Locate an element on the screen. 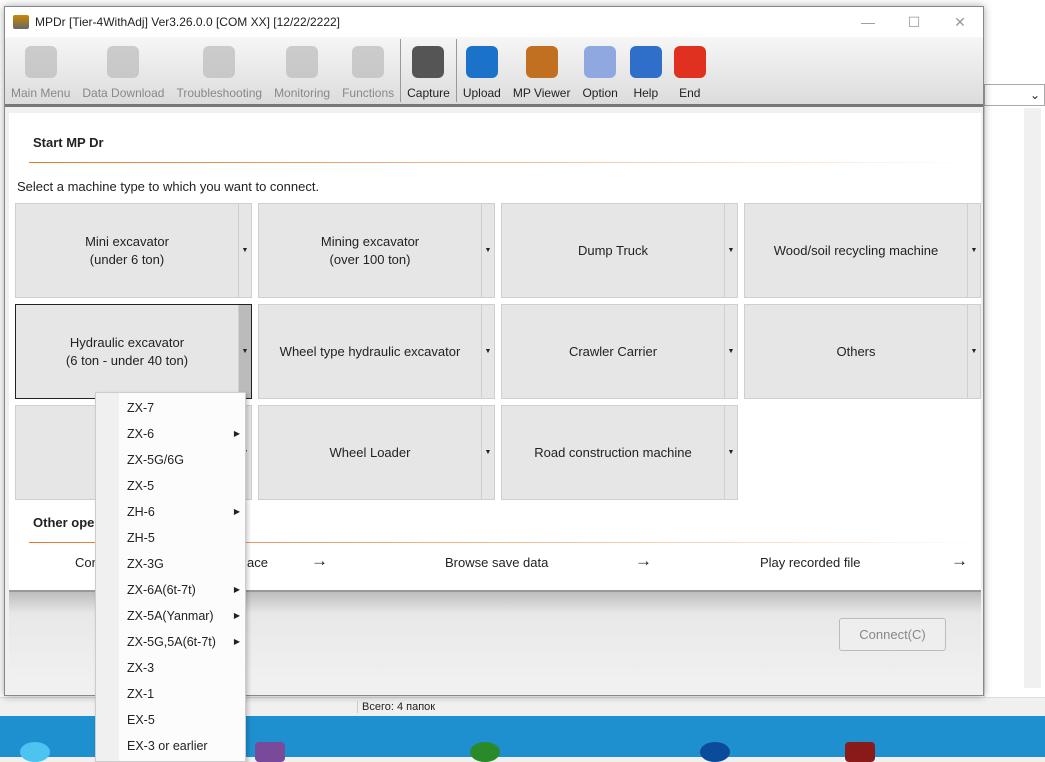  tile-title: Dump Truck is located at coordinates (613, 250).